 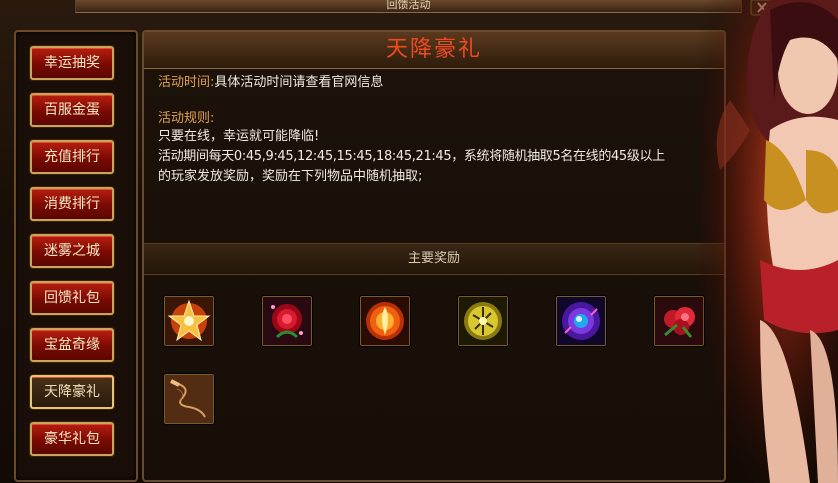 I want to click on event-time-row: 活动时间:具体活动时间请查看官网信息, so click(x=270, y=83).